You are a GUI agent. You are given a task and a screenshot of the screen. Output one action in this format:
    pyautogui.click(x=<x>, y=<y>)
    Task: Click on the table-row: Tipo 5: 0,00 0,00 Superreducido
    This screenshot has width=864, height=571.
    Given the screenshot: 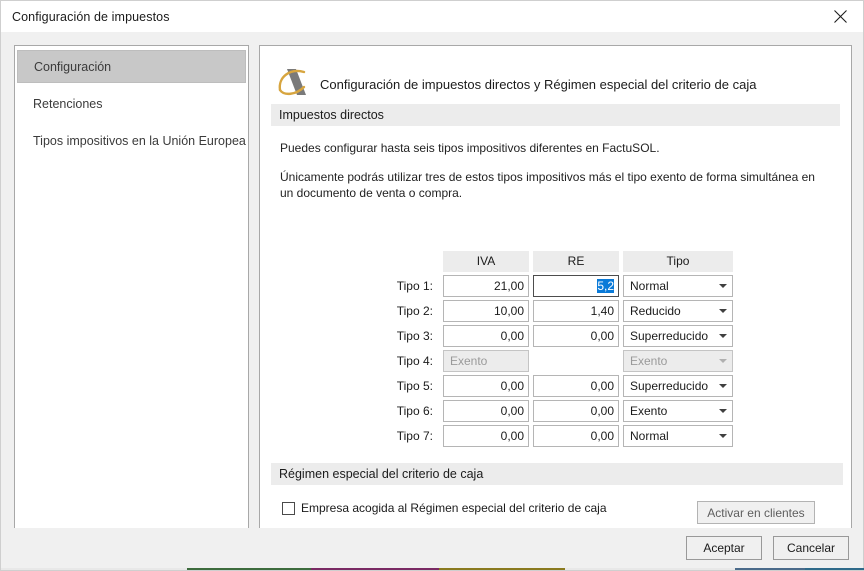 What is the action you would take?
    pyautogui.click(x=557, y=386)
    